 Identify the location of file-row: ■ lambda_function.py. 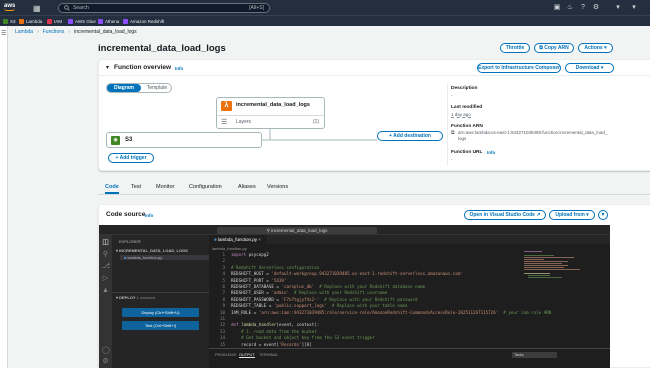
(164, 257).